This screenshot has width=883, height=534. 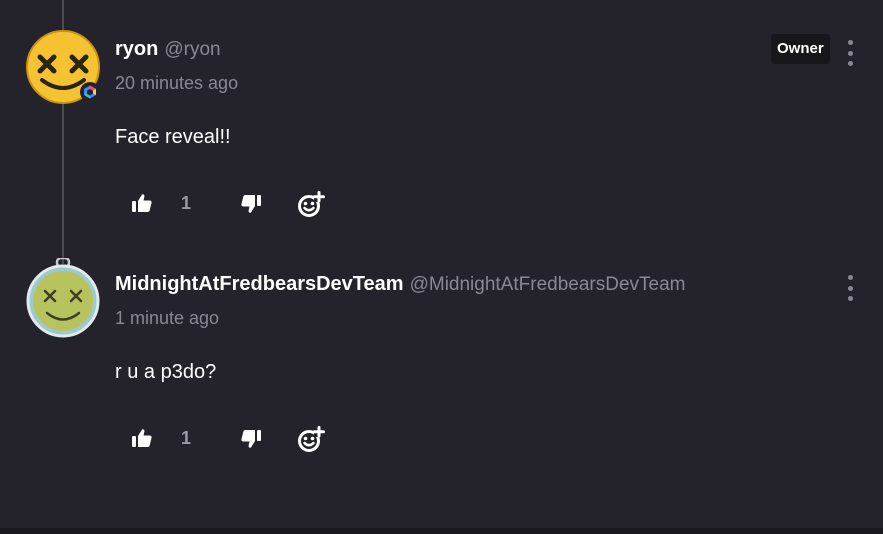 I want to click on rainbow-hexagon-icon, so click(x=90, y=92).